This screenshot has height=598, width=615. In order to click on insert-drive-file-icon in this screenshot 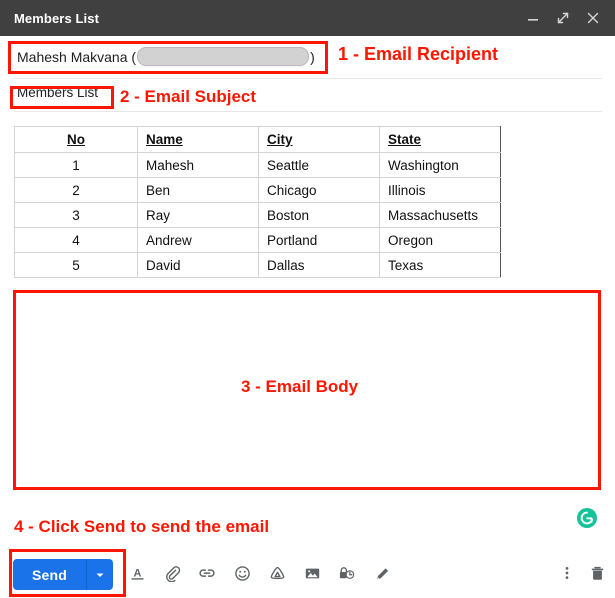, I will do `click(277, 573)`.